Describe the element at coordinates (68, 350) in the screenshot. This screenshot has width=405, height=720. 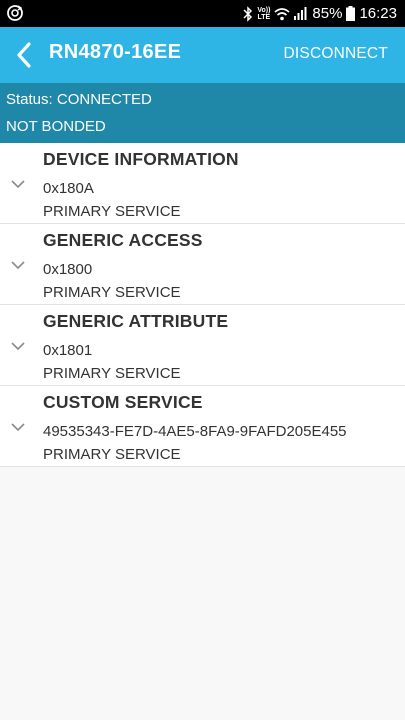
I see `service-uuid: 0x1801` at that location.